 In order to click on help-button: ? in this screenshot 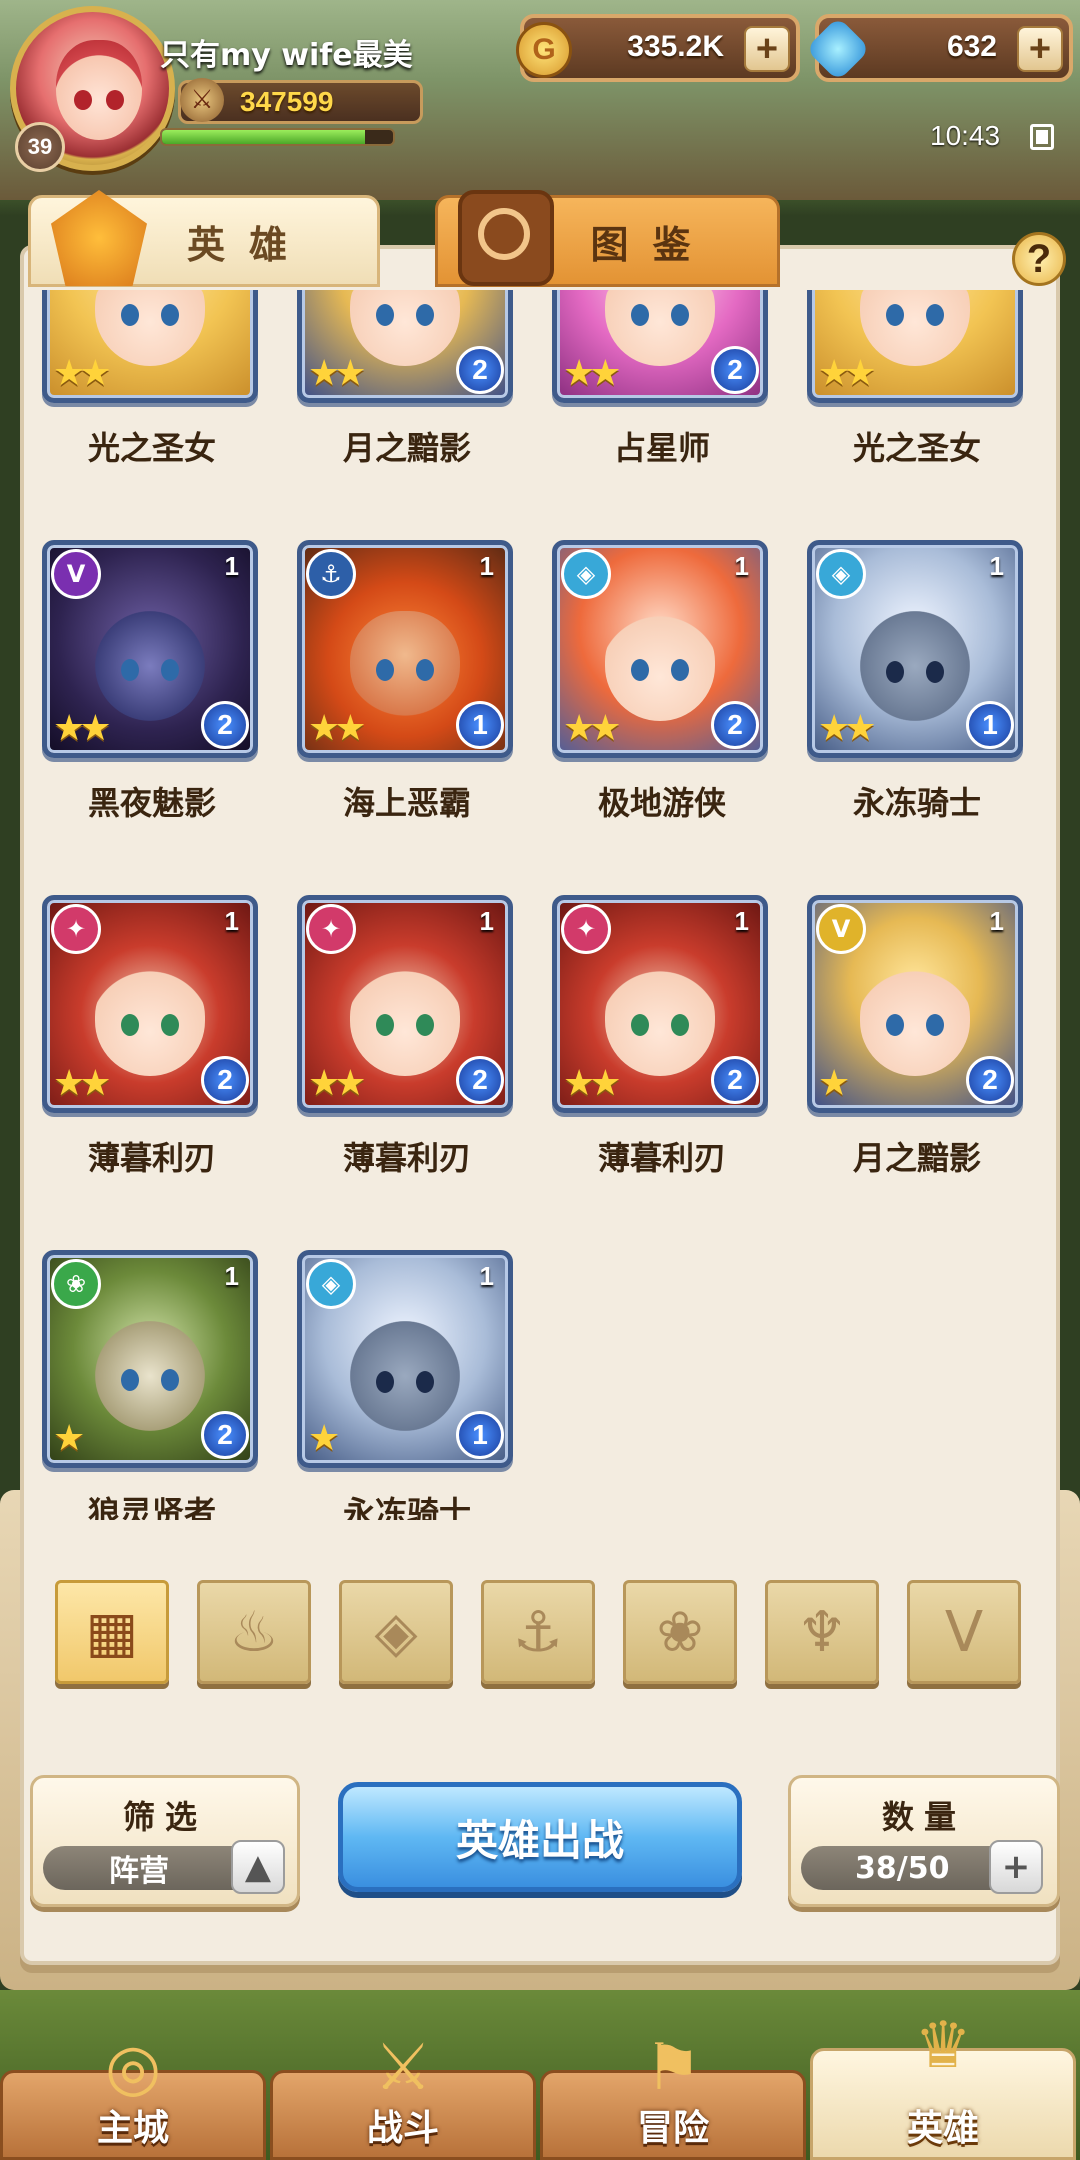, I will do `click(1039, 259)`.